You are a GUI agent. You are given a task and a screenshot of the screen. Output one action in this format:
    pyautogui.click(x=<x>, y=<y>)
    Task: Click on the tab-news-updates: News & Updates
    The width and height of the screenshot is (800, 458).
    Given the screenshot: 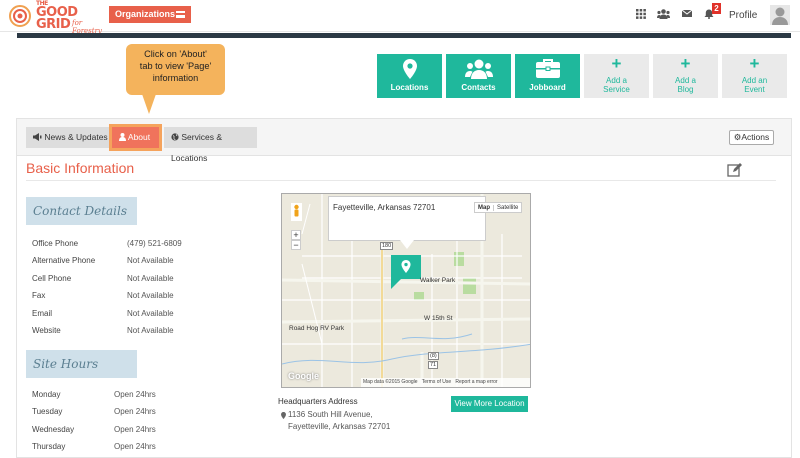 What is the action you would take?
    pyautogui.click(x=67, y=137)
    